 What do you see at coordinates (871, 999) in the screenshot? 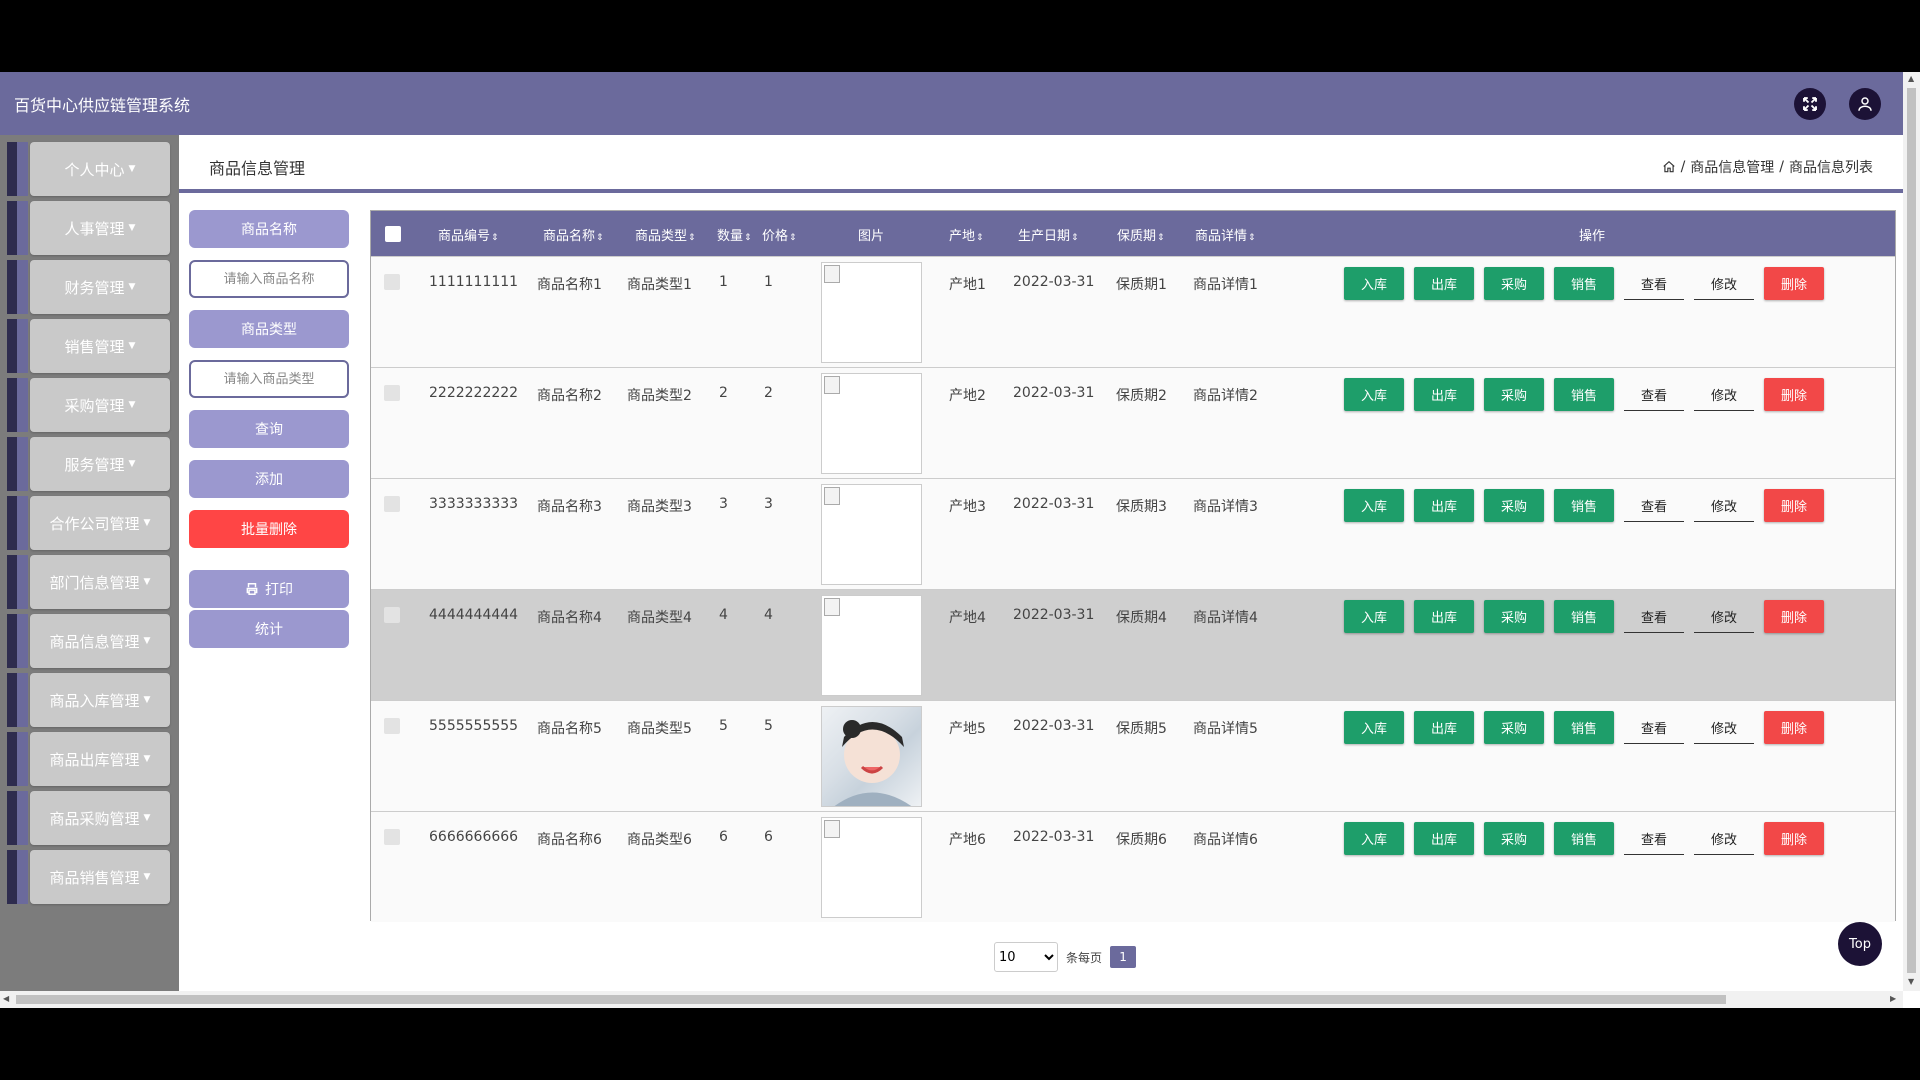
I see `horizontal-scroll-thumb` at bounding box center [871, 999].